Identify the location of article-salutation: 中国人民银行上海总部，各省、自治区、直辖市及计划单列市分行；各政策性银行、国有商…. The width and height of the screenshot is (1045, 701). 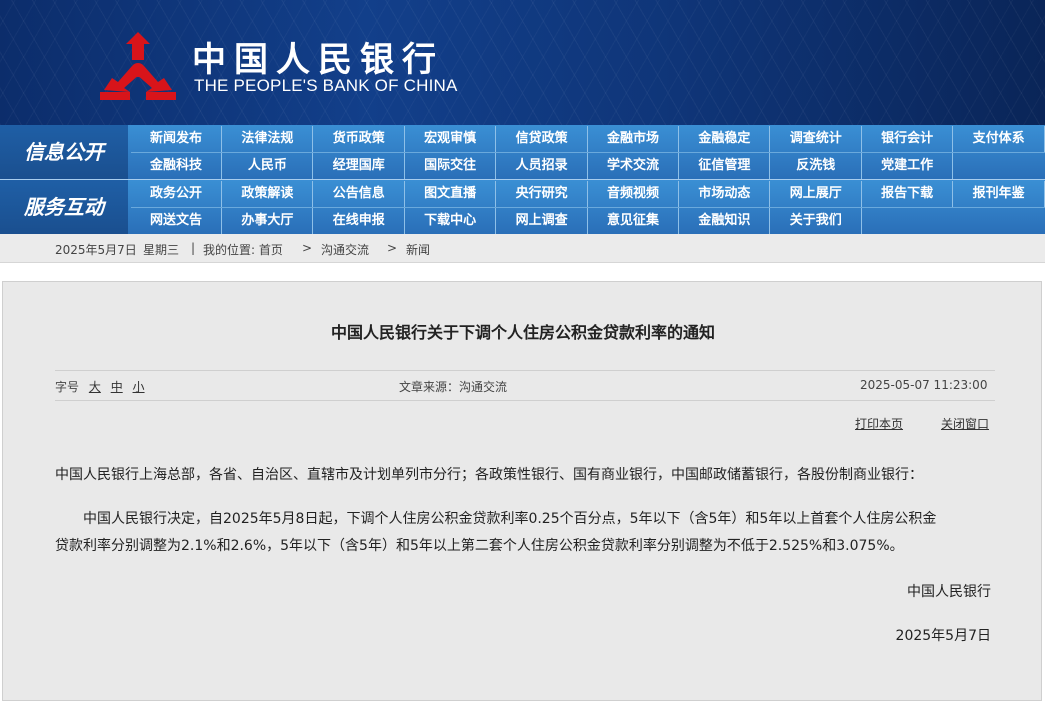
(489, 475).